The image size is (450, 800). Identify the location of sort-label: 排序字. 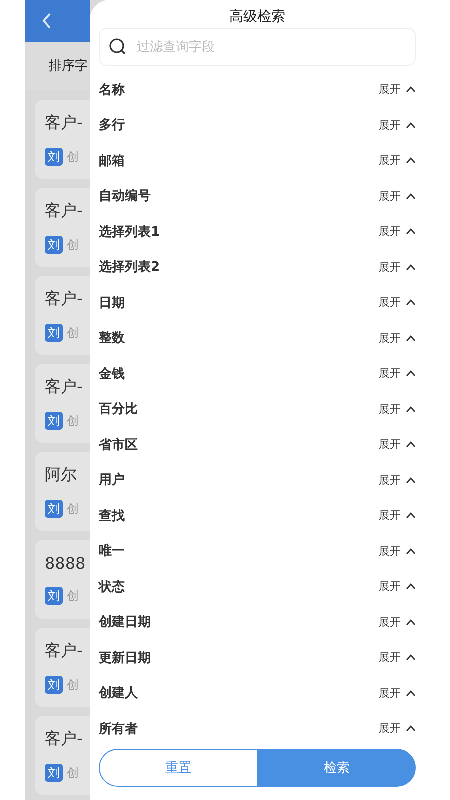
(68, 66).